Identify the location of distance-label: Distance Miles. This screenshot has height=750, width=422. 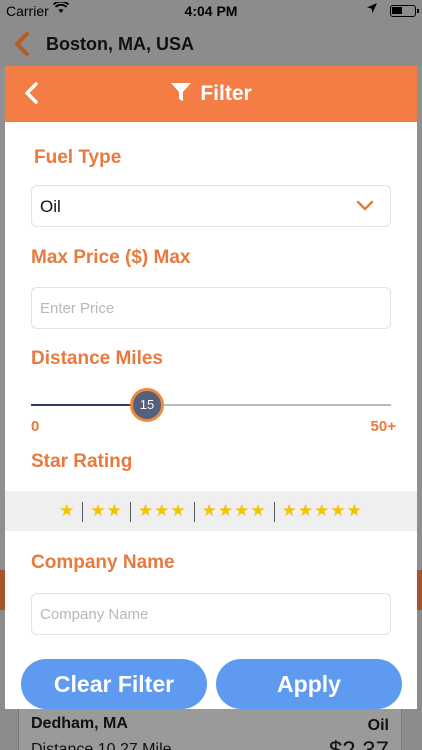
(97, 358).